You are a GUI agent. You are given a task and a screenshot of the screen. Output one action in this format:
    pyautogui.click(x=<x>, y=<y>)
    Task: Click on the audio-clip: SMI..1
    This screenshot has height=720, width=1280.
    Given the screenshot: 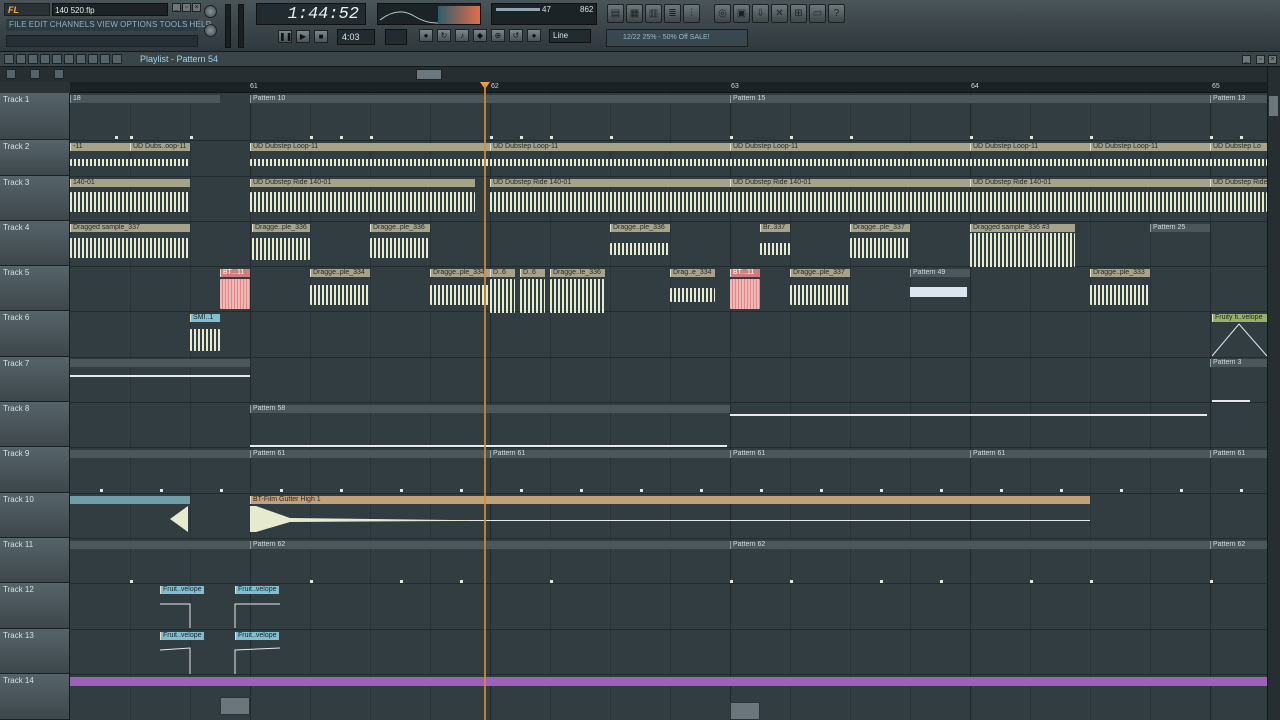 What is the action you would take?
    pyautogui.click(x=205, y=318)
    